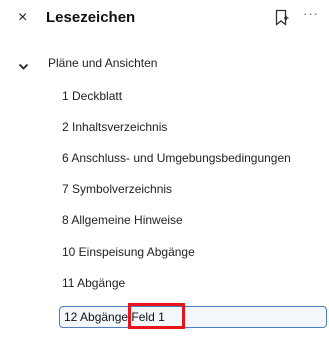 The height and width of the screenshot is (340, 329). Describe the element at coordinates (311, 13) in the screenshot. I see `more-options-icon: ···` at that location.